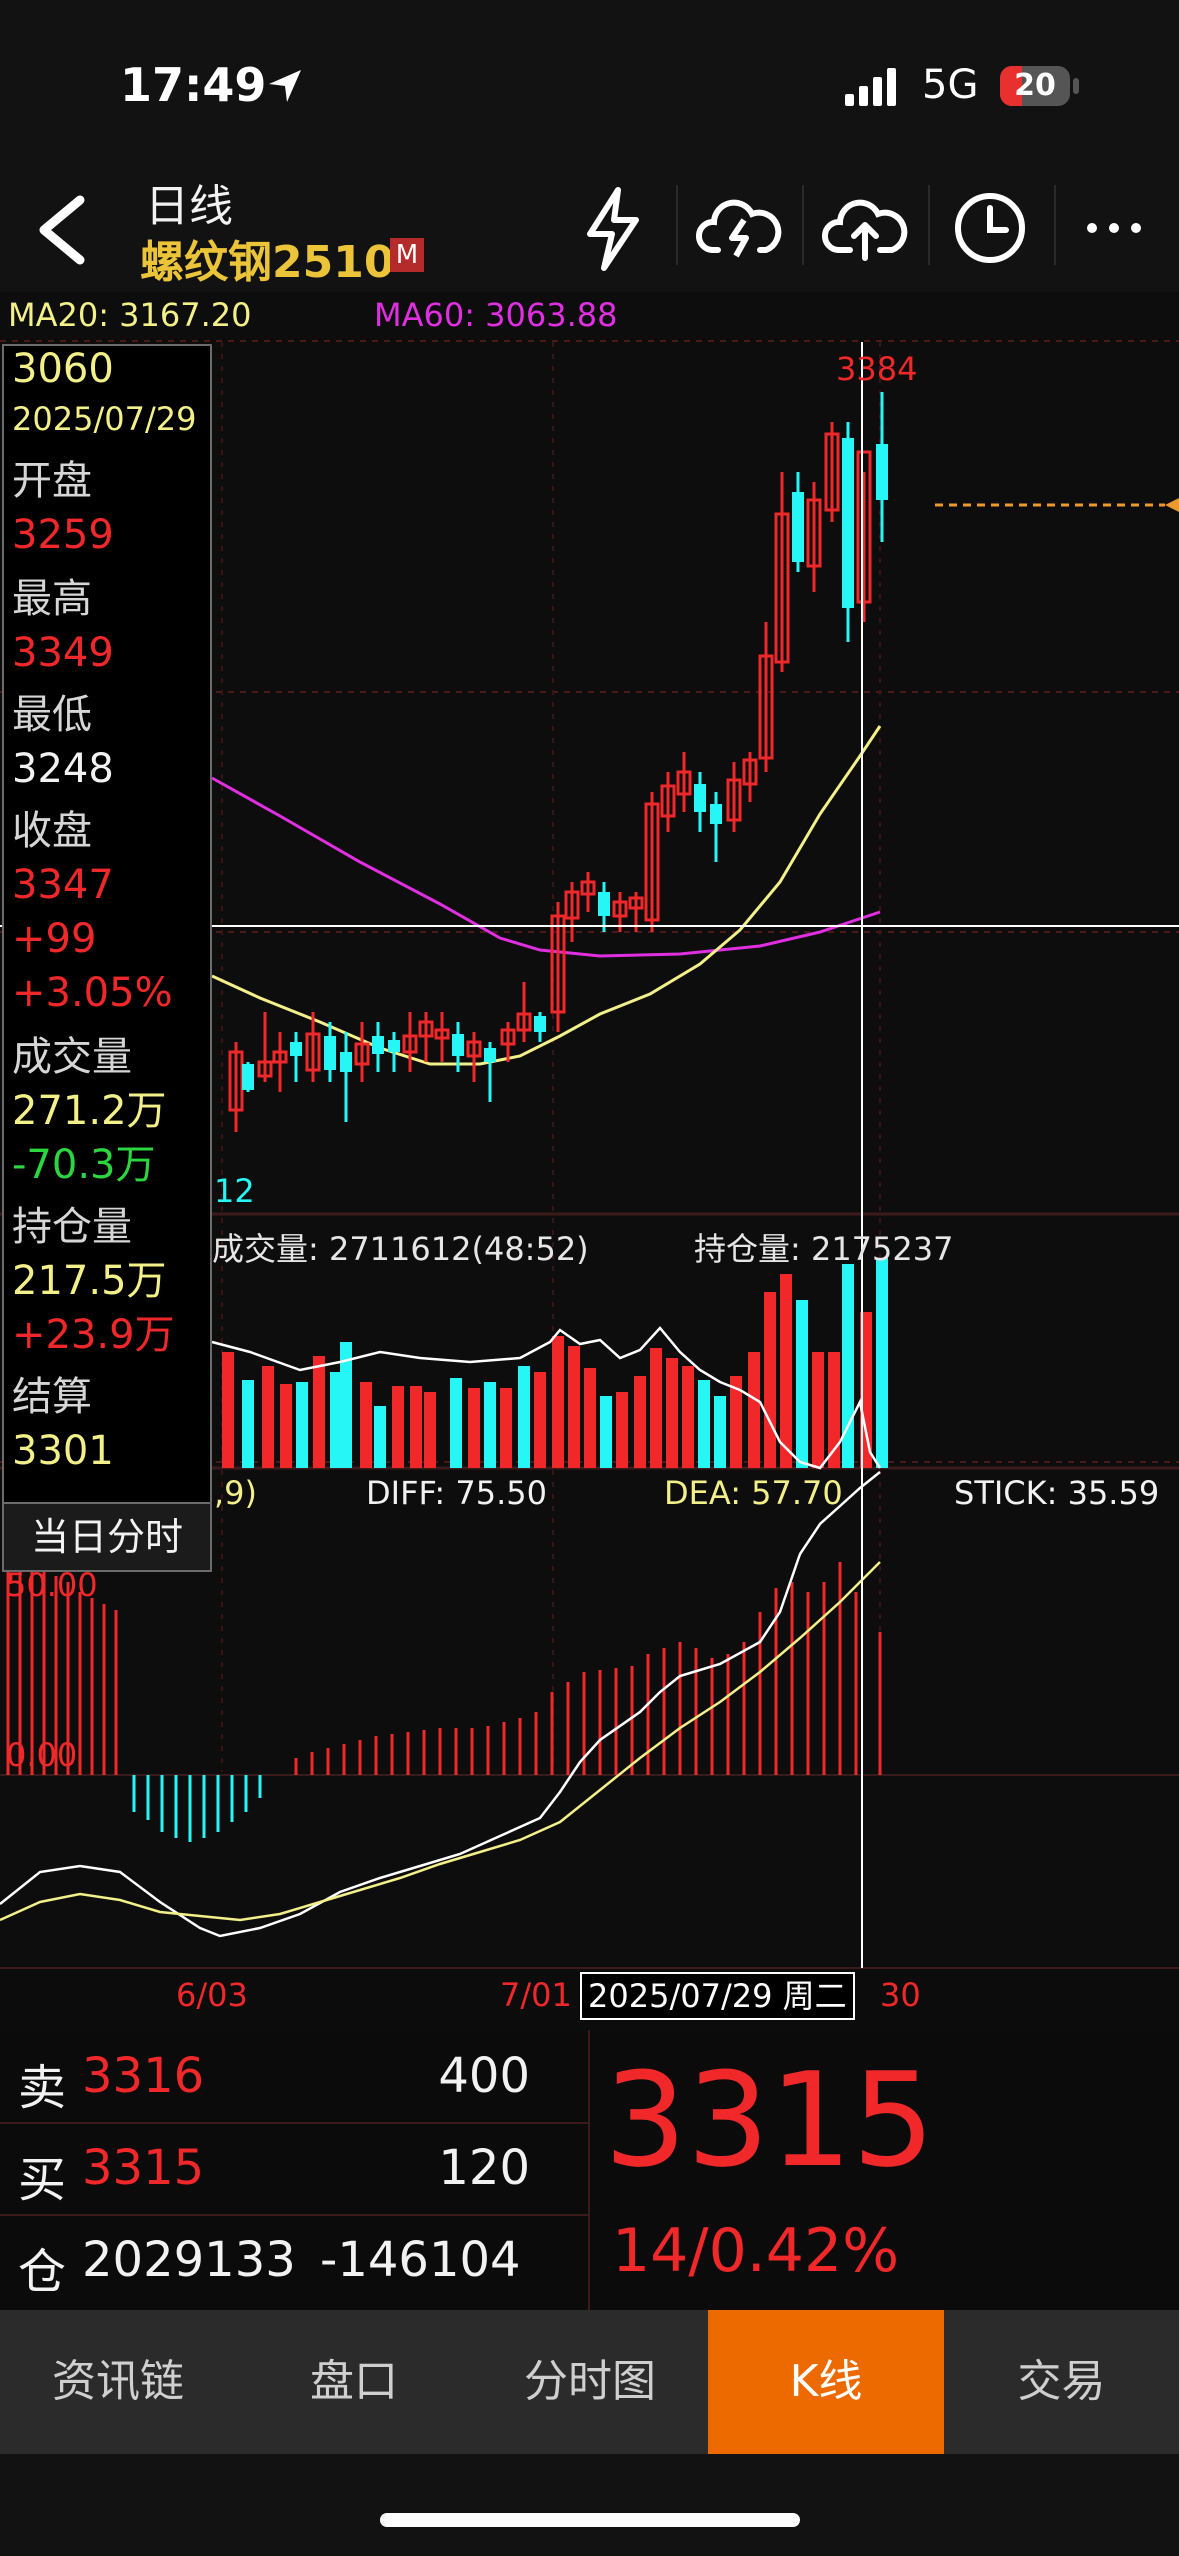  Describe the element at coordinates (407, 255) in the screenshot. I see `market-badge: M` at that location.